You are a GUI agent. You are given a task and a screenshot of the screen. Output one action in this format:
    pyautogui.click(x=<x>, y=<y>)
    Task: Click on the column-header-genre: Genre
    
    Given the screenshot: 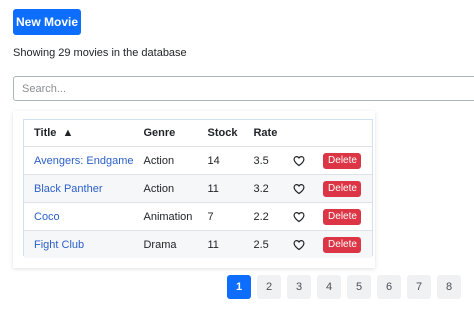 What is the action you would take?
    pyautogui.click(x=165, y=133)
    